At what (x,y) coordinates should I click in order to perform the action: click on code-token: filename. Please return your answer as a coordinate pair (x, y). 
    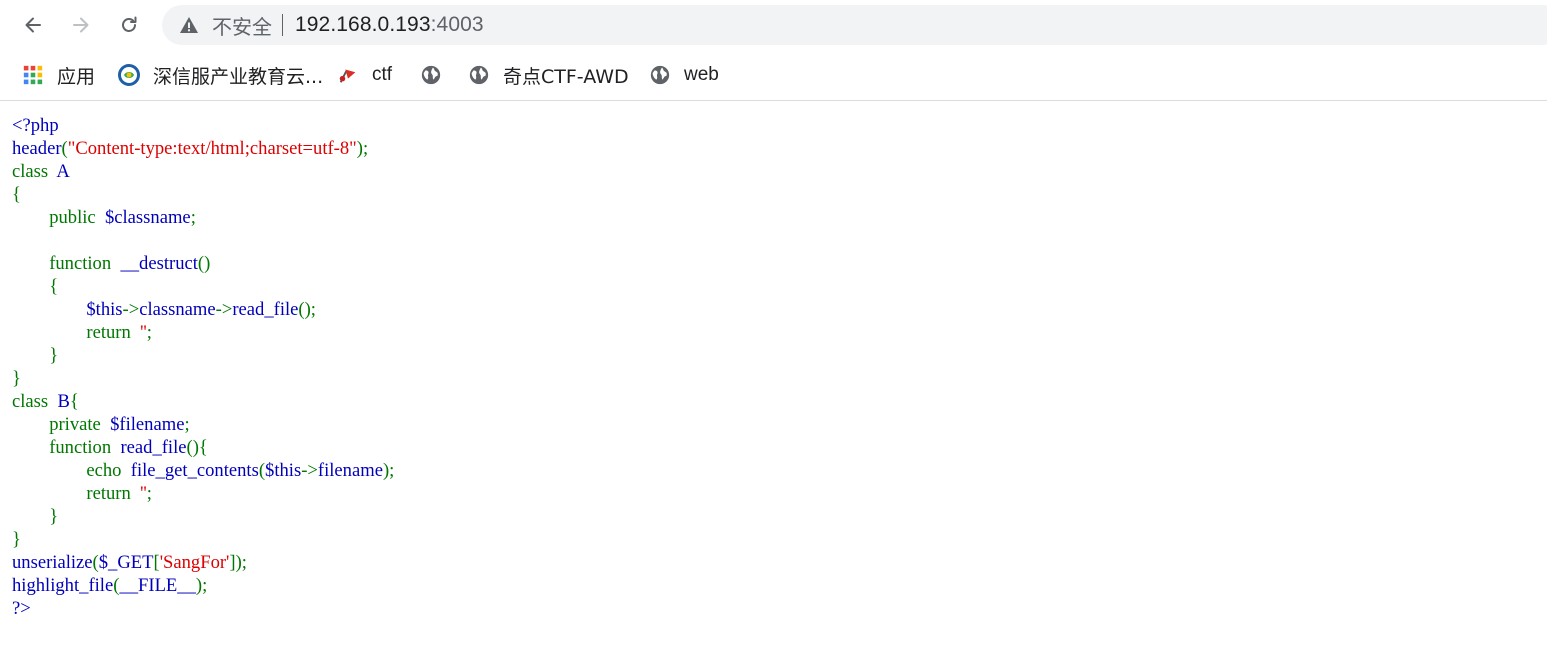
    Looking at the image, I should click on (350, 470).